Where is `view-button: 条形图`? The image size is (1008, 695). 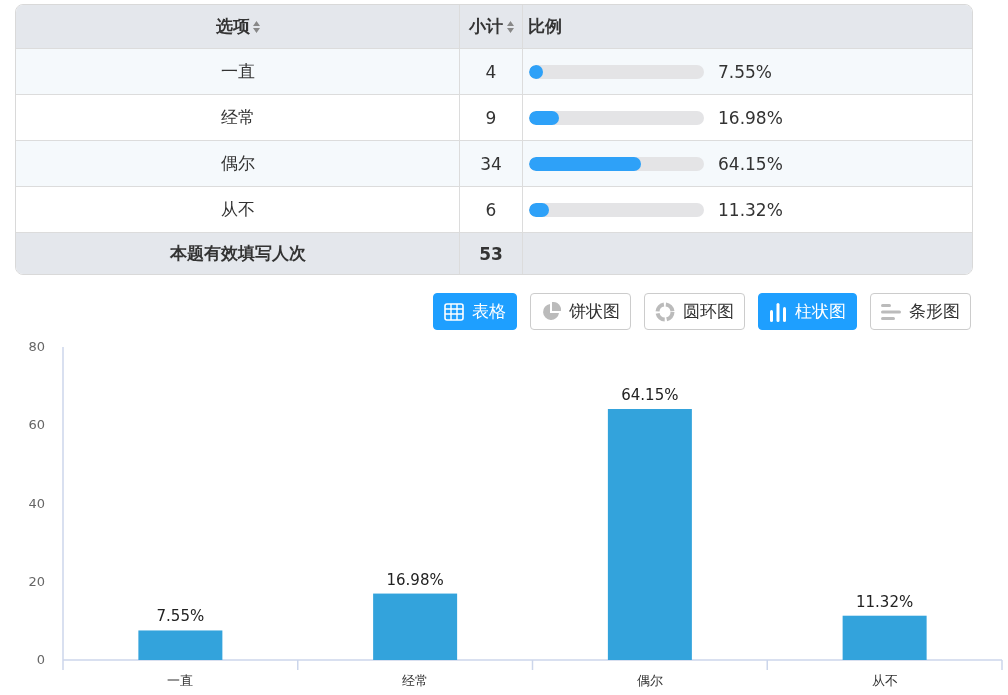
view-button: 条形图 is located at coordinates (920, 311).